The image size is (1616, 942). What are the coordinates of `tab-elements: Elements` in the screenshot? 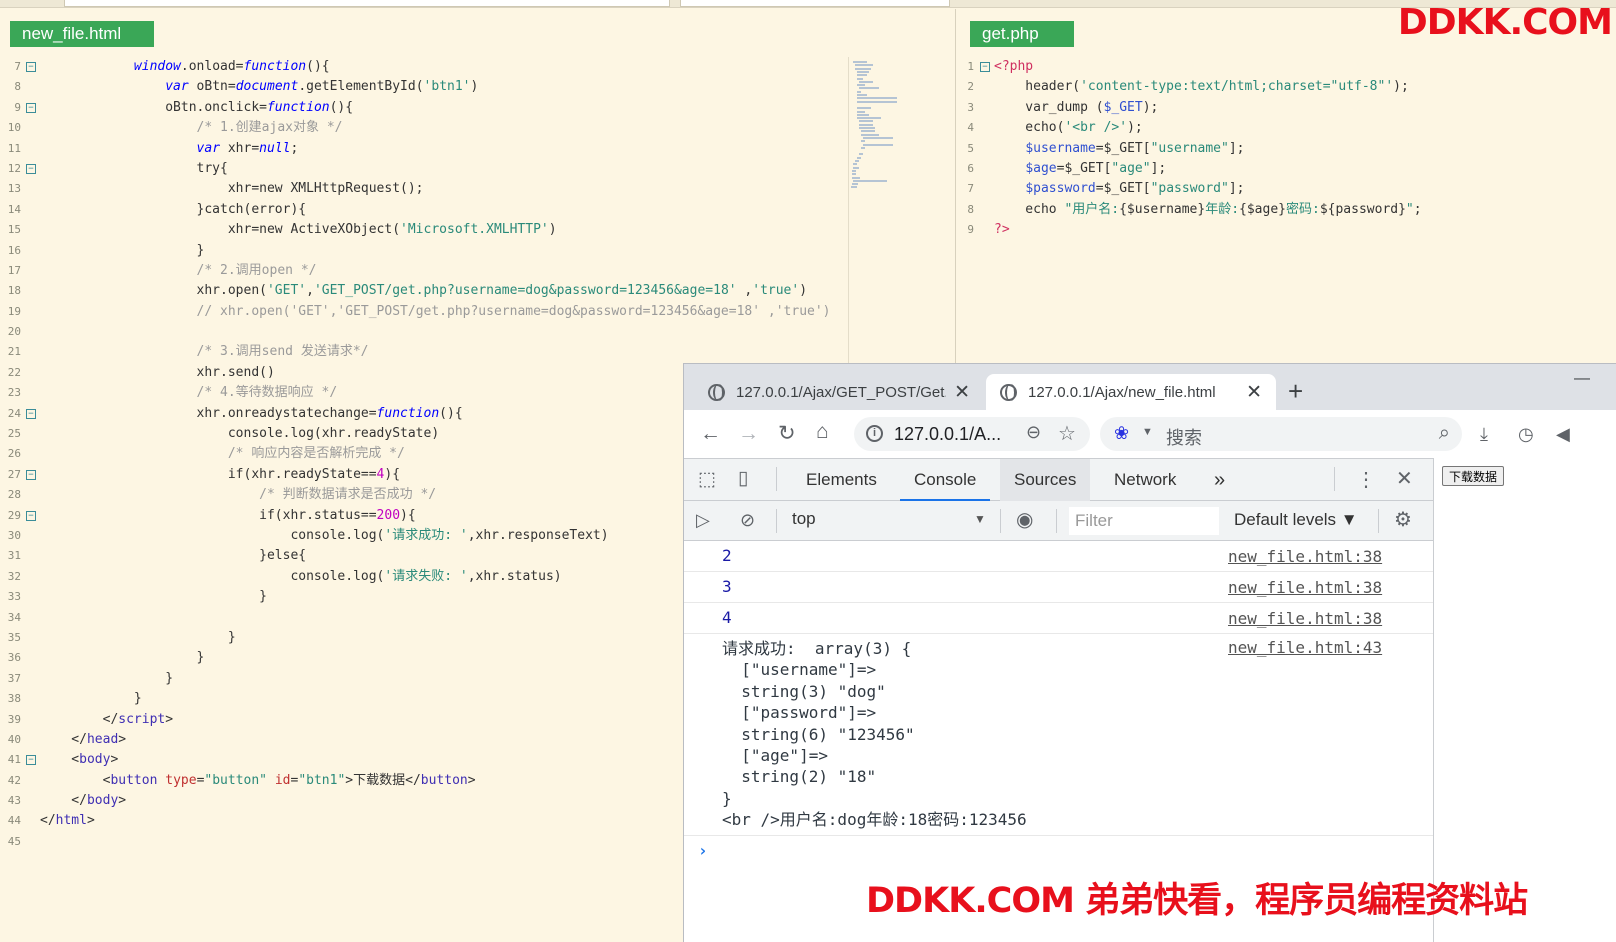 It's located at (841, 480).